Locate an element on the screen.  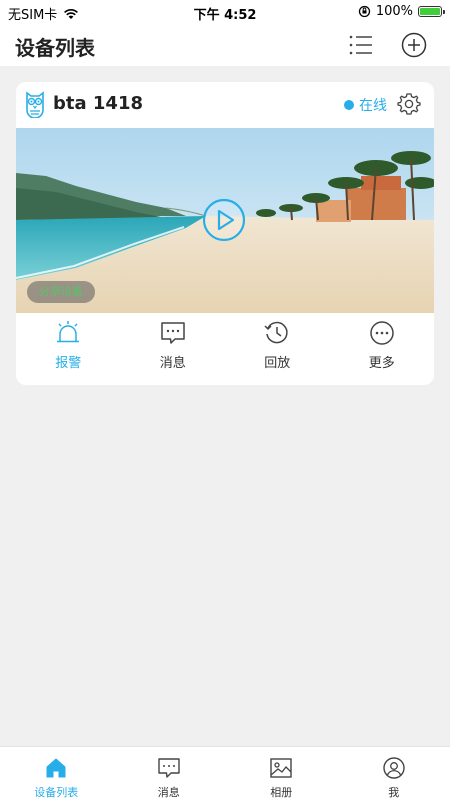
owl-logo-icon is located at coordinates (35, 104).